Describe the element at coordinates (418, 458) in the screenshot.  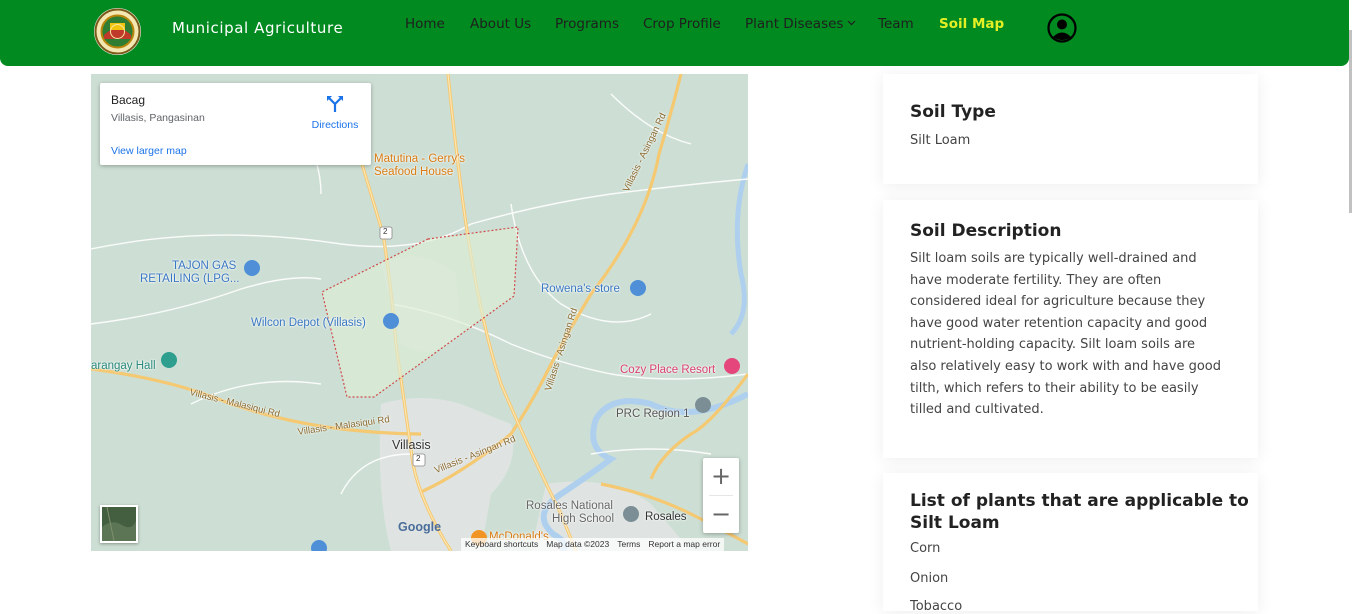
I see `map-route-shield-2: 2` at that location.